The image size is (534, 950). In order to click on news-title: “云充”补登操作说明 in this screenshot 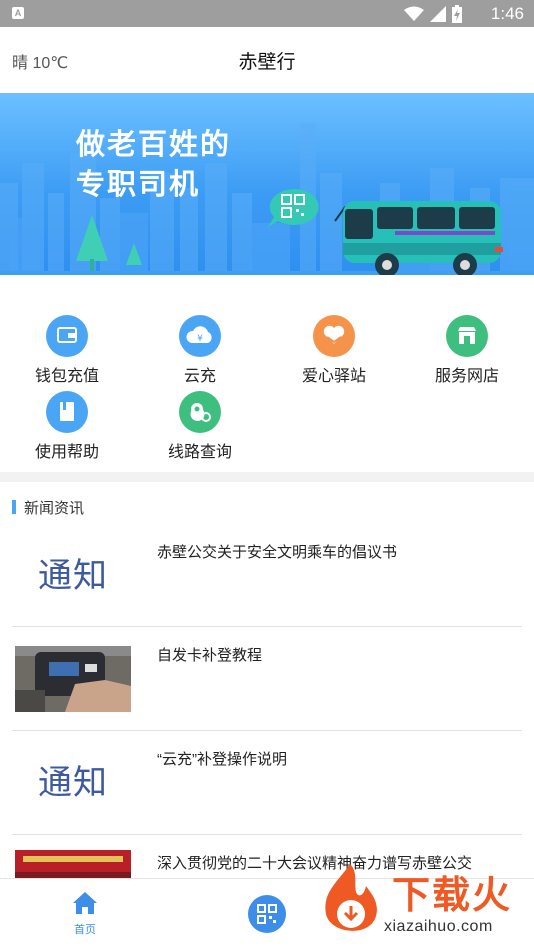, I will do `click(222, 759)`.